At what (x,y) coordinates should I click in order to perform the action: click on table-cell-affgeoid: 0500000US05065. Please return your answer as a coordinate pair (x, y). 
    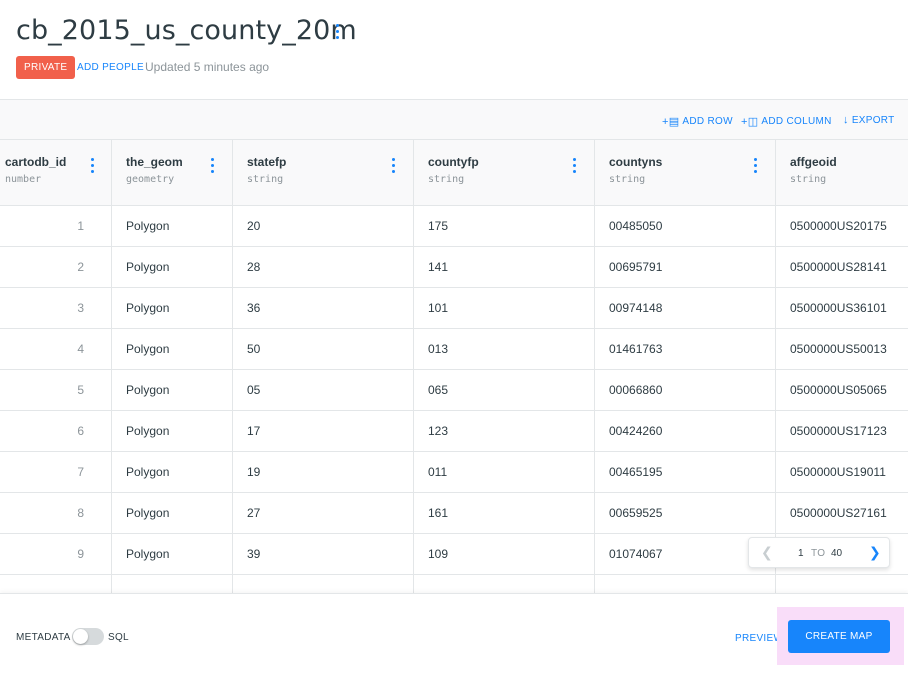
    Looking at the image, I should click on (842, 390).